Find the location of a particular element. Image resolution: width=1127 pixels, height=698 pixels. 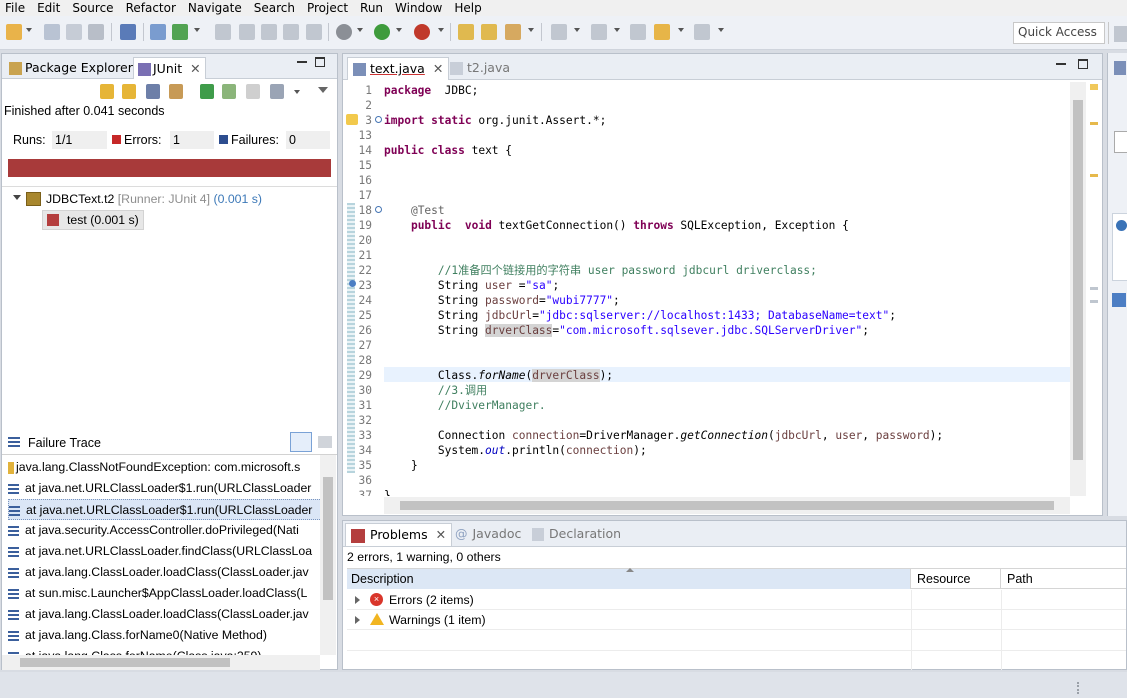

menu-window: Window is located at coordinates (419, 8).